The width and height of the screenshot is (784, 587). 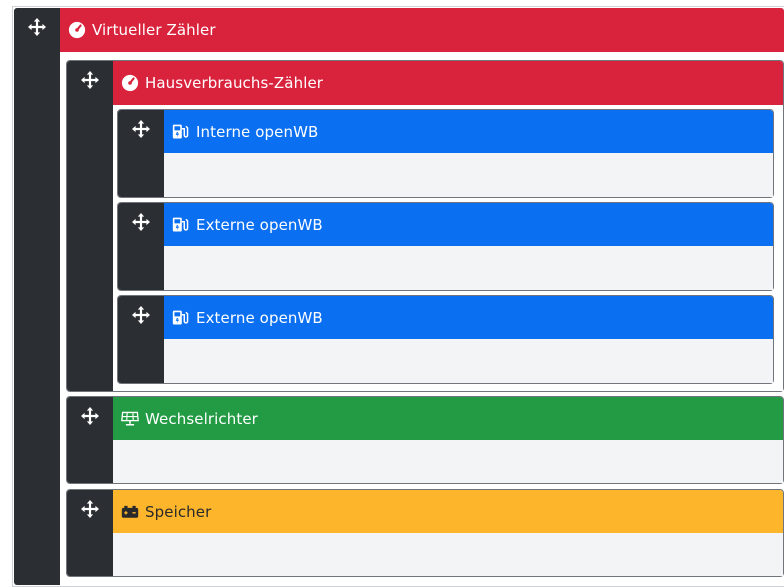 I want to click on battery-header: Speicher, so click(x=448, y=511).